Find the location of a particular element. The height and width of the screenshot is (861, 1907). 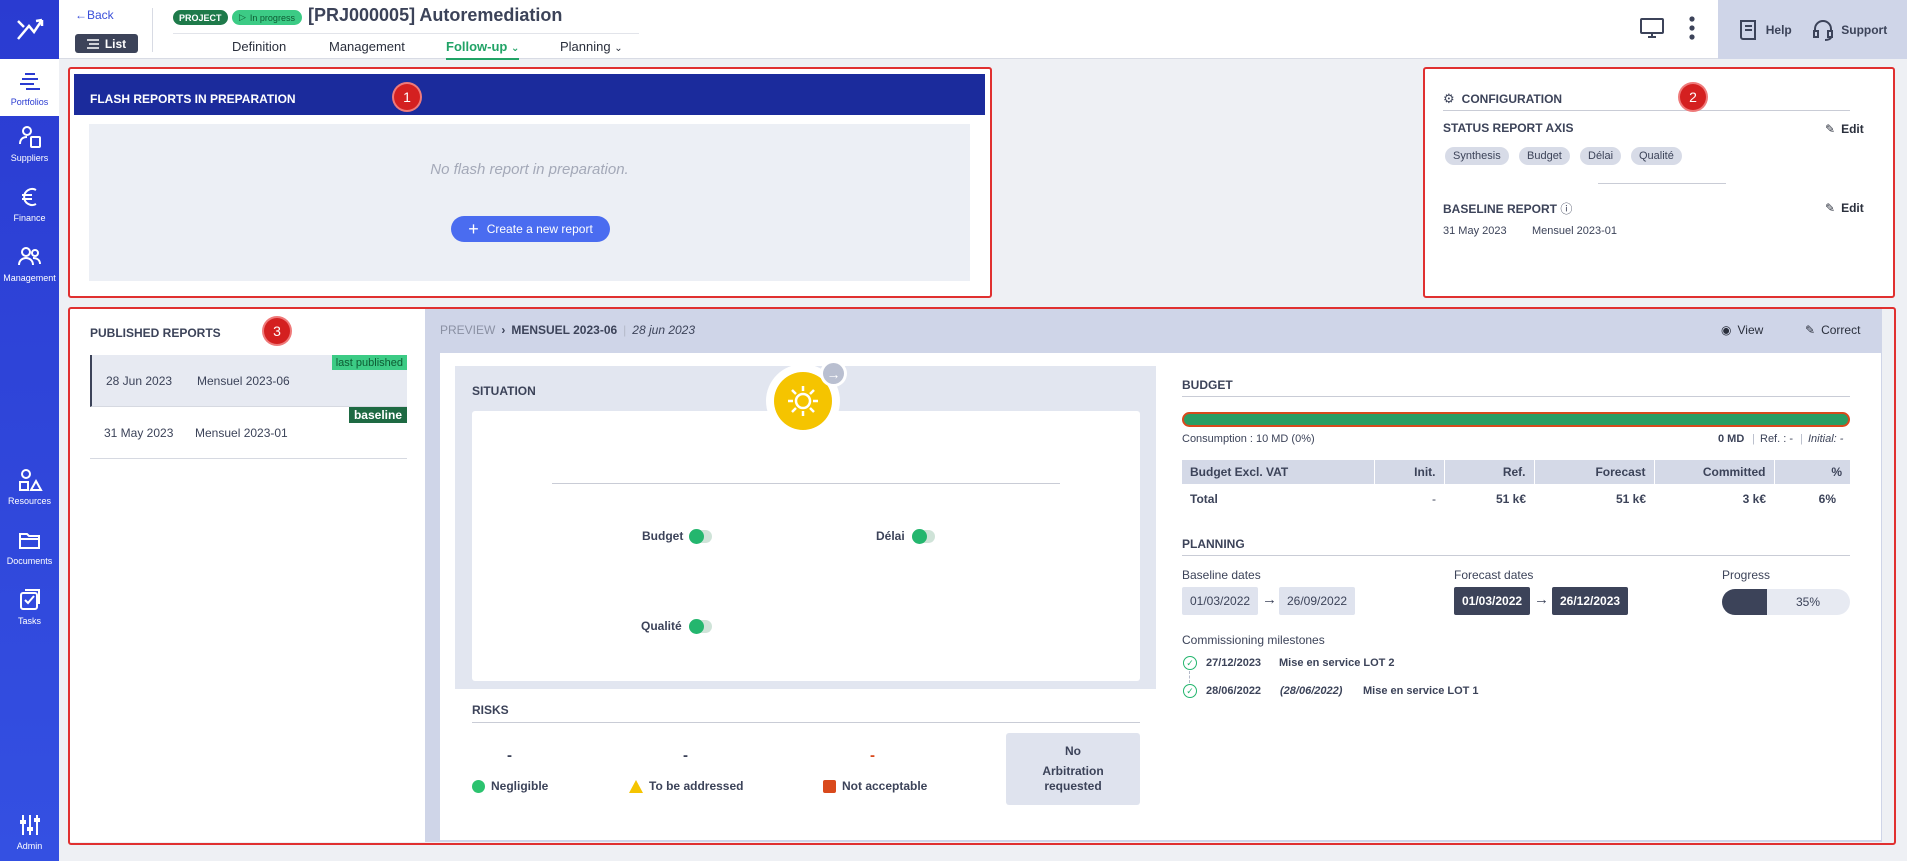

sliders-icon is located at coordinates (29, 825).